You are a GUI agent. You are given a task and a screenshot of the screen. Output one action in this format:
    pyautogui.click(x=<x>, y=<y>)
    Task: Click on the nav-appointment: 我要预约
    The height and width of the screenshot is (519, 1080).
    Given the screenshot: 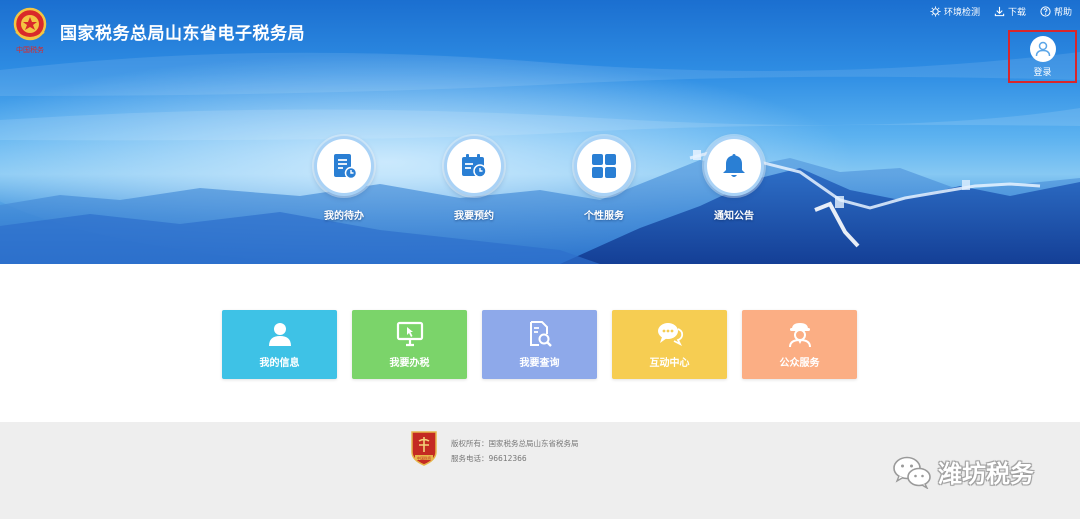 What is the action you would take?
    pyautogui.click(x=474, y=179)
    